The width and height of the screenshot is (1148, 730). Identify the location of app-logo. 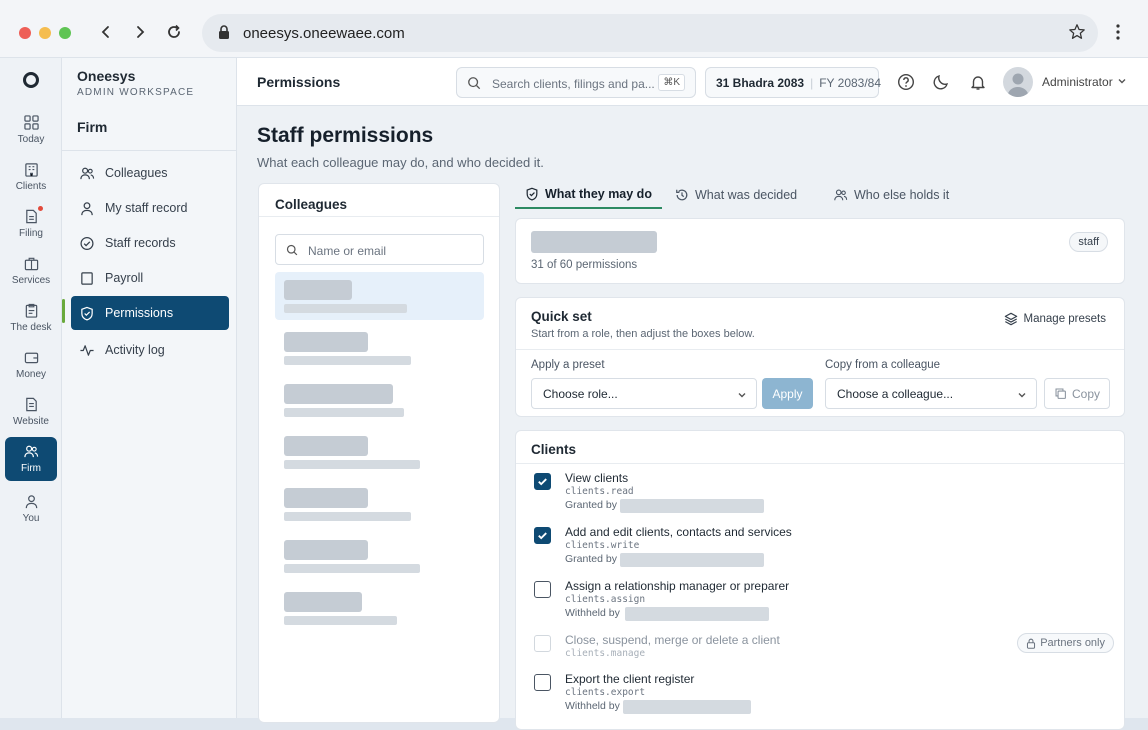
(31, 80).